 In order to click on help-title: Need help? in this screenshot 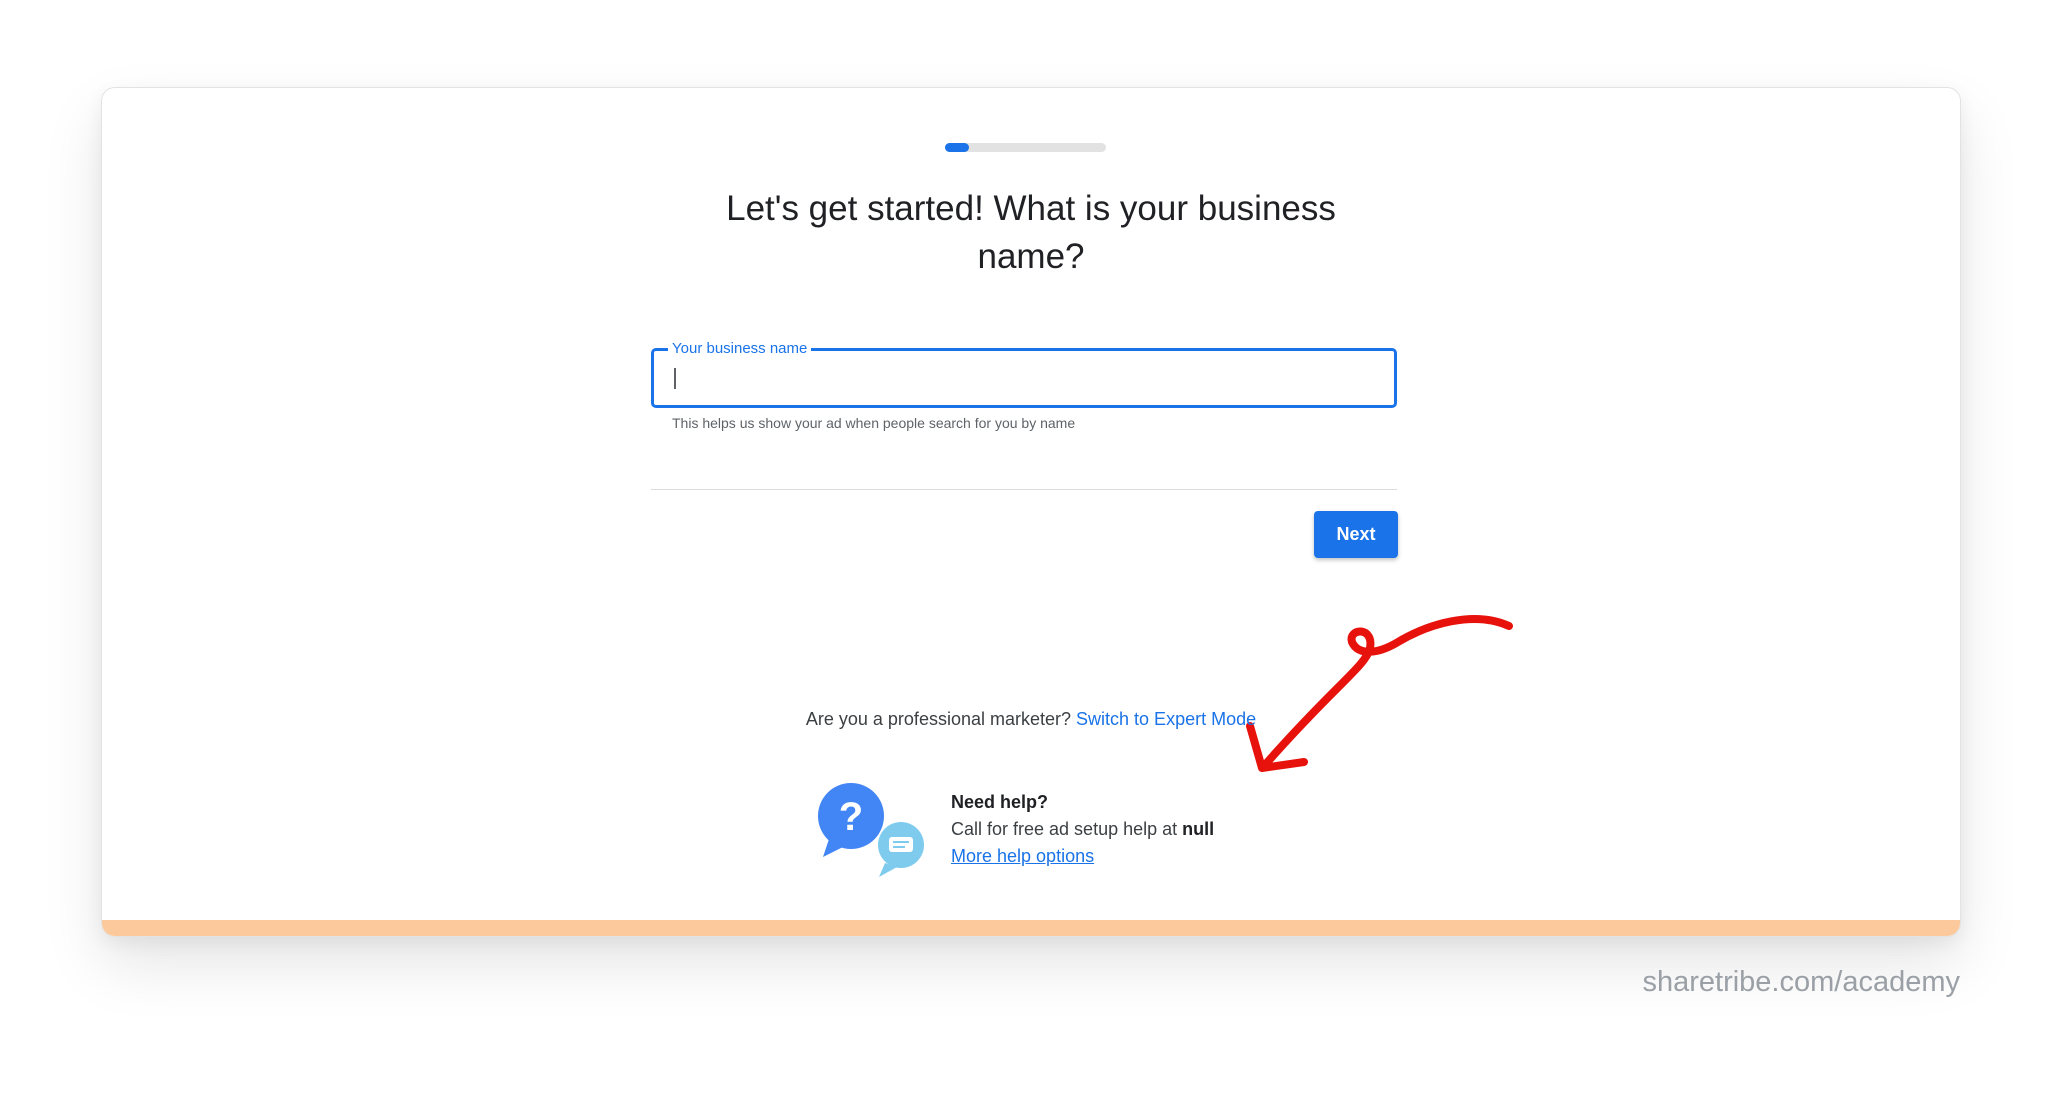, I will do `click(1000, 802)`.